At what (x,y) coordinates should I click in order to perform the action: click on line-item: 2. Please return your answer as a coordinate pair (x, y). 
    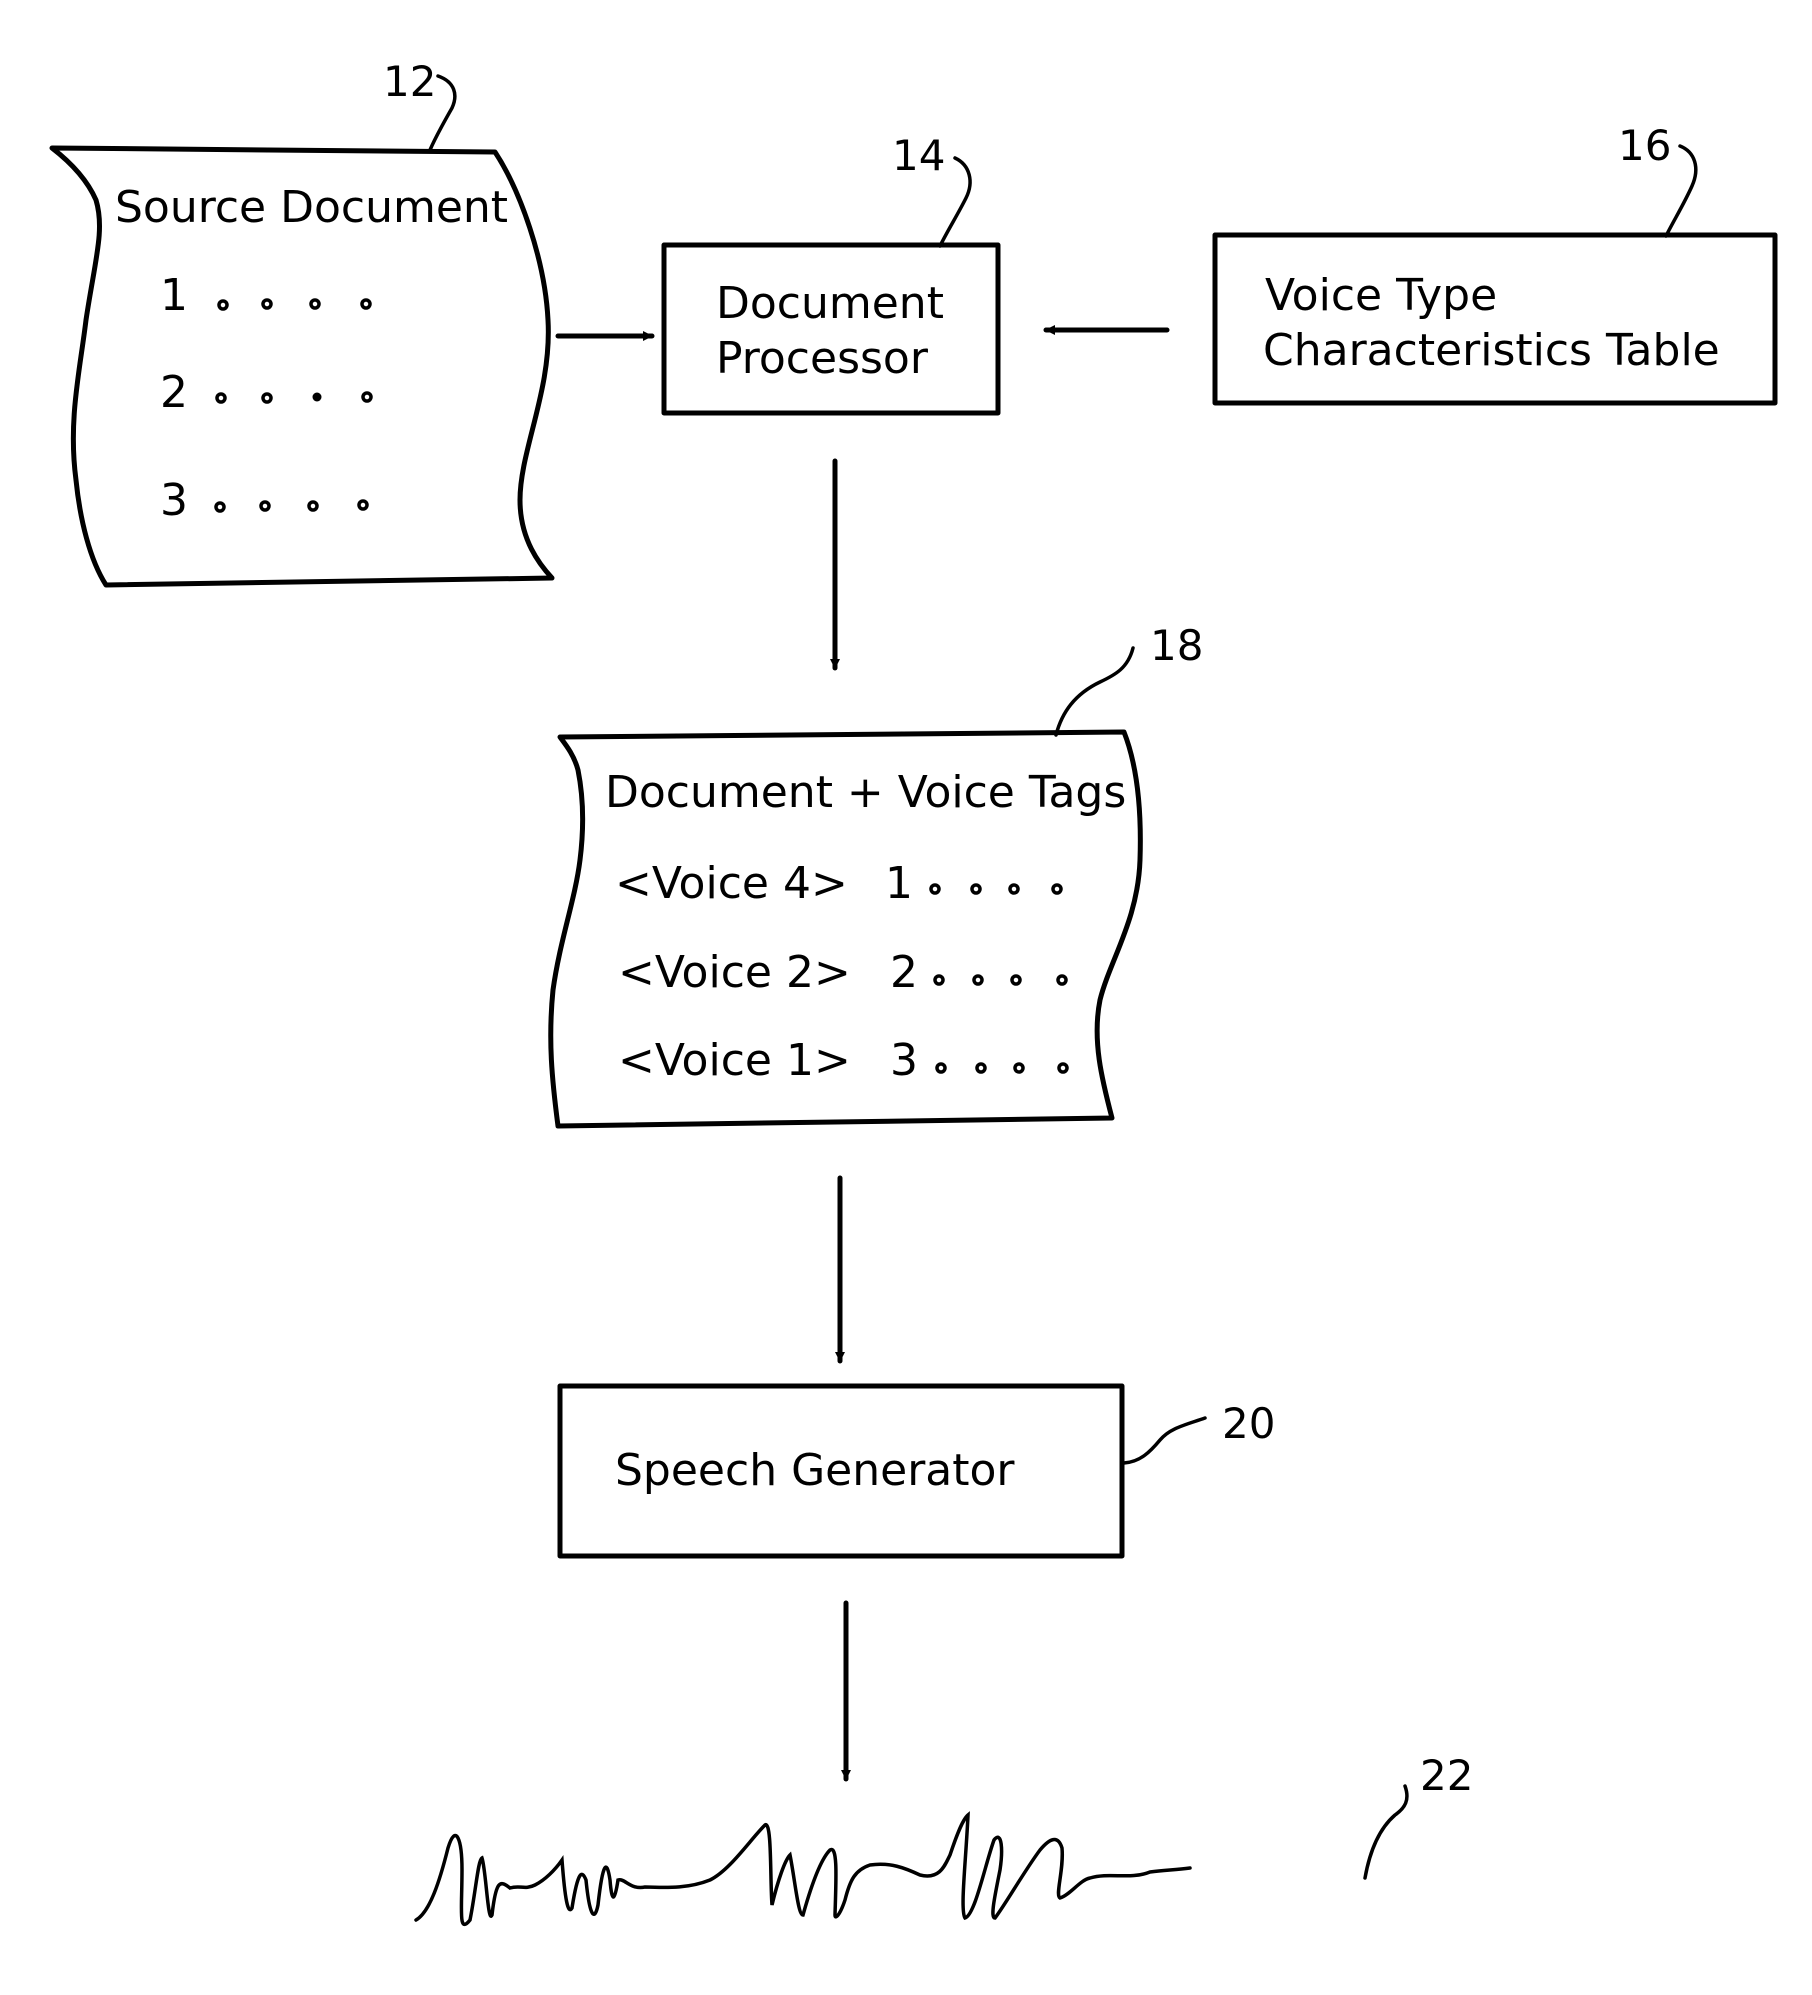
    Looking at the image, I should click on (904, 972).